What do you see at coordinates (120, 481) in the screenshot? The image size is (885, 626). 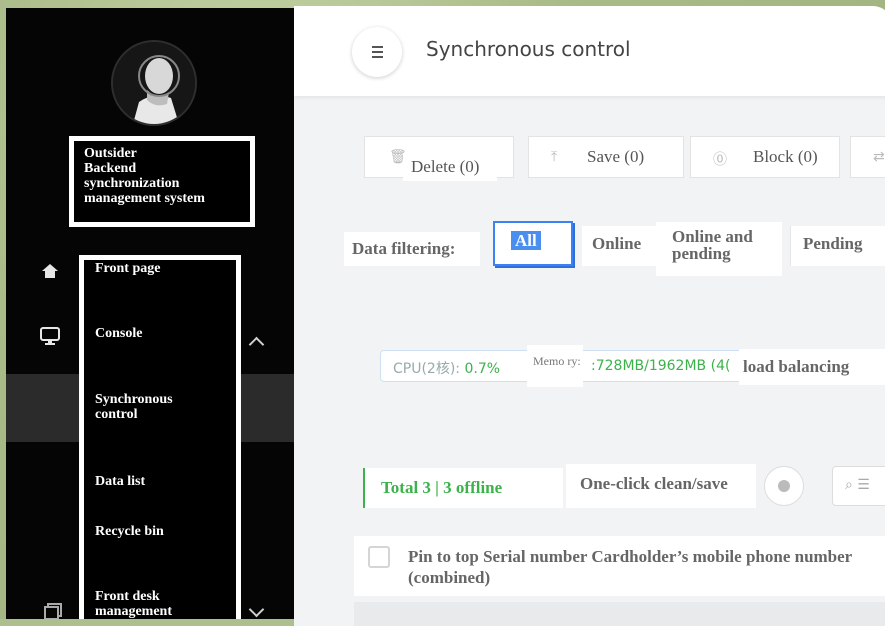 I see `sidebar-item-data-list: Data list` at bounding box center [120, 481].